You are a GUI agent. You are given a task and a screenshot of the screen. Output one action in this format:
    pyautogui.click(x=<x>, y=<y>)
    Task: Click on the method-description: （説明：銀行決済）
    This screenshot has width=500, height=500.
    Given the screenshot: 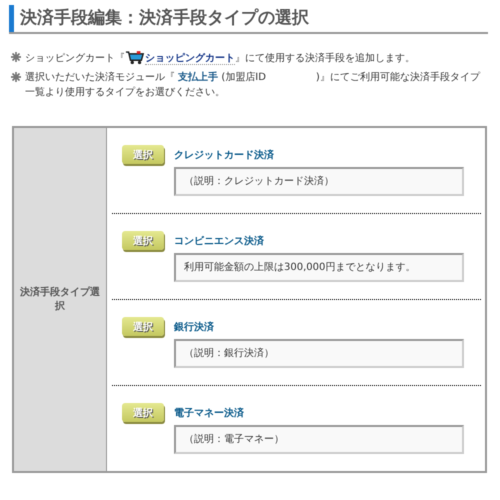 What is the action you would take?
    pyautogui.click(x=319, y=353)
    